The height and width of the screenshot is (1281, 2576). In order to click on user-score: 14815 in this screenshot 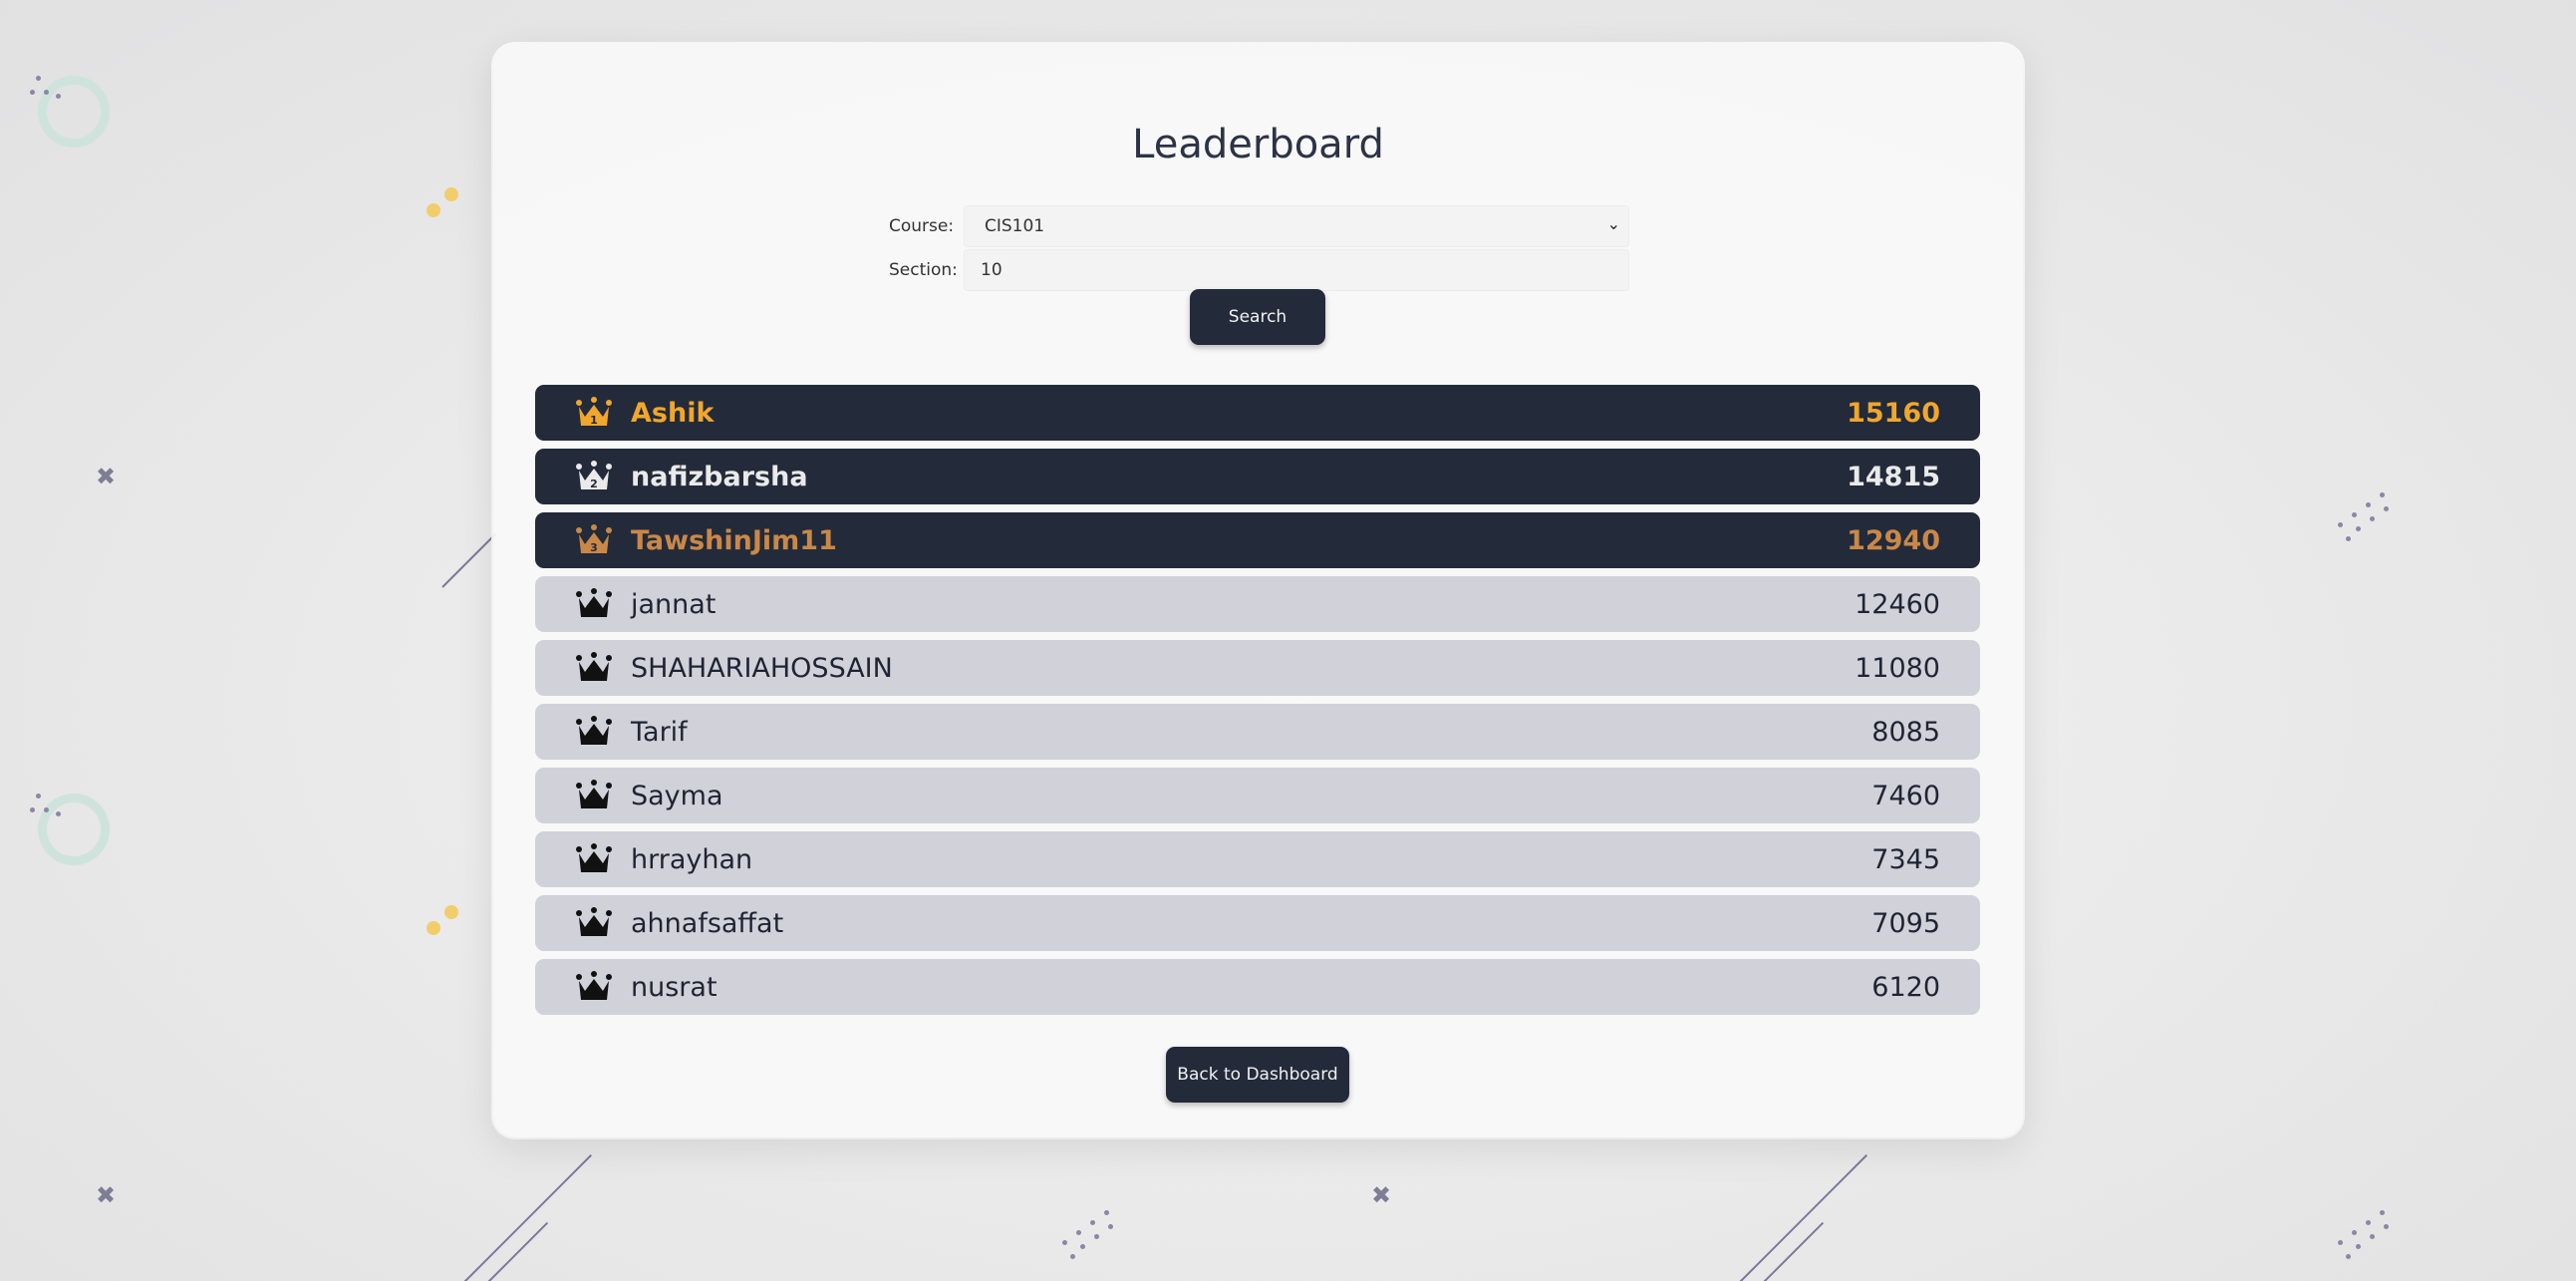, I will do `click(1893, 476)`.